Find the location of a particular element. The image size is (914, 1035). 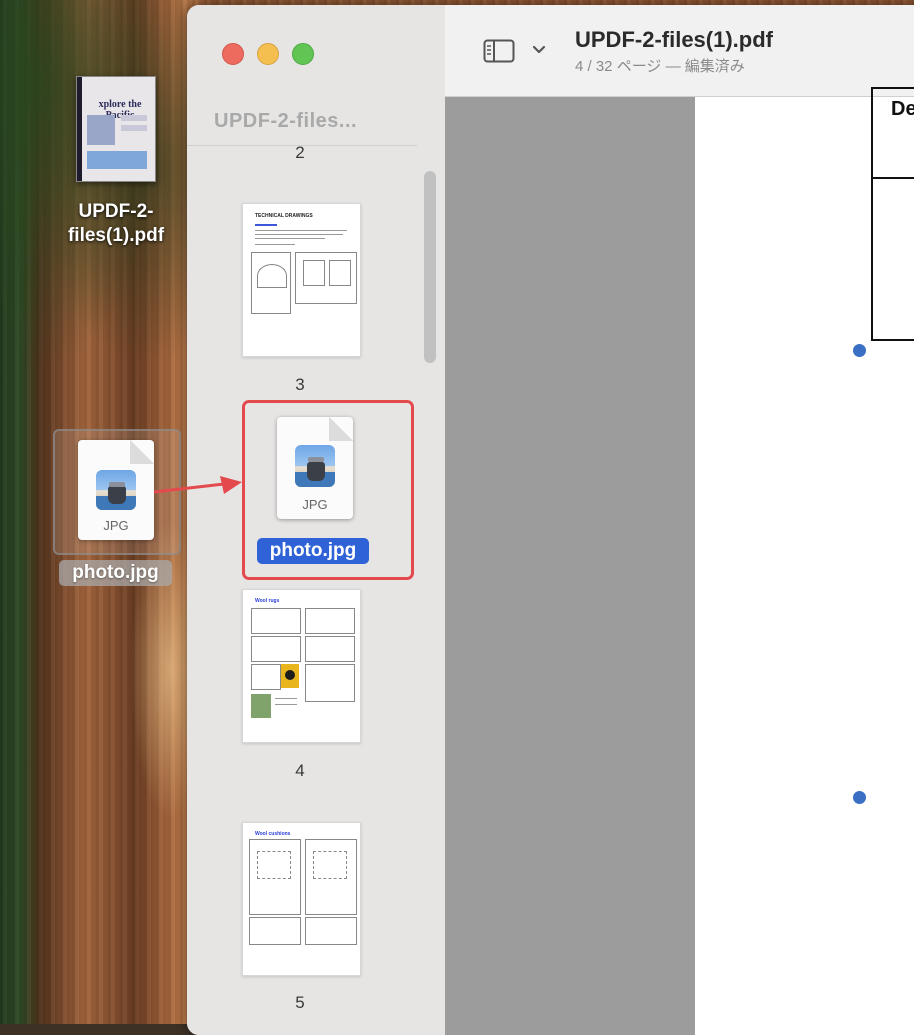

inserted-file-name: photo.jpg is located at coordinates (313, 551).